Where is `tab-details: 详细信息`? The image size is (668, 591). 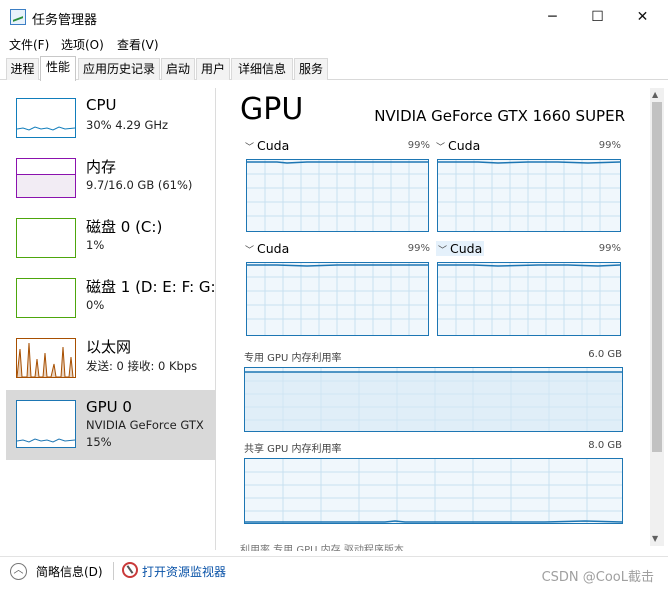
tab-details: 详细信息 is located at coordinates (262, 69).